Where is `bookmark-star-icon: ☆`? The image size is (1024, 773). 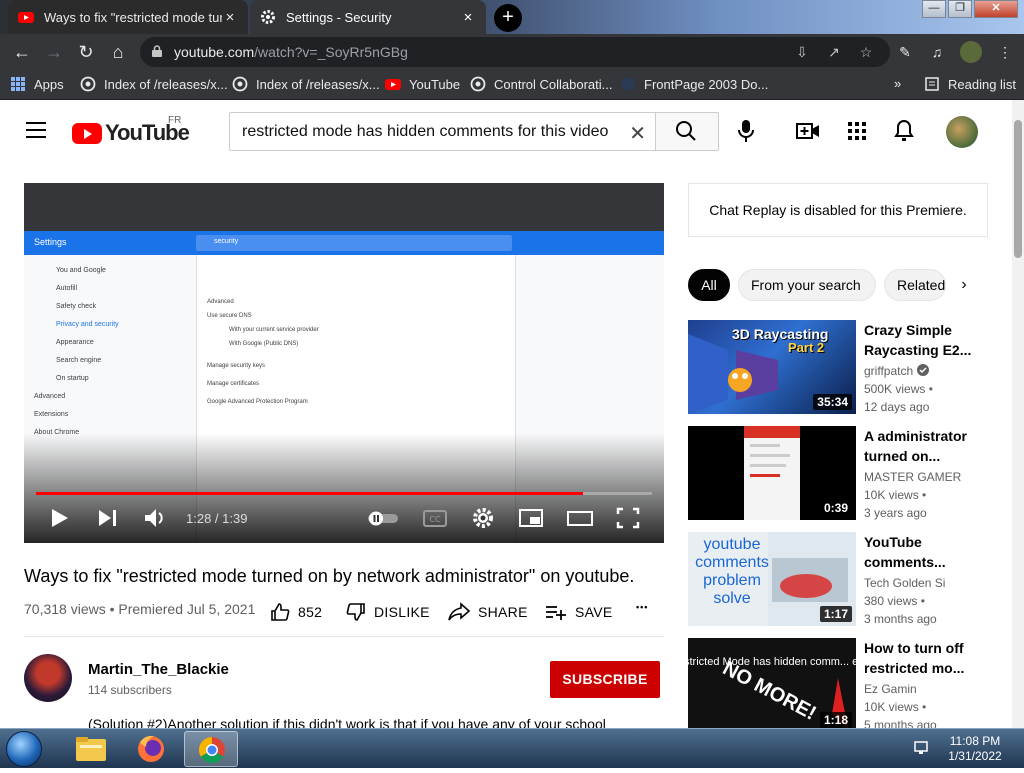 bookmark-star-icon: ☆ is located at coordinates (866, 52).